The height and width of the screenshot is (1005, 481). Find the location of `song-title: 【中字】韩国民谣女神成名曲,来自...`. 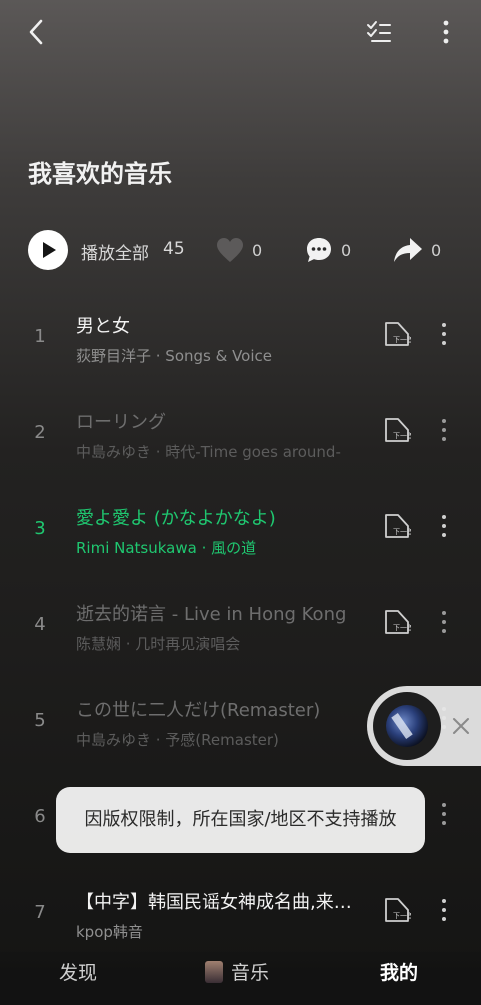

song-title: 【中字】韩国民谣女神成名曲,来自... is located at coordinates (220, 902).